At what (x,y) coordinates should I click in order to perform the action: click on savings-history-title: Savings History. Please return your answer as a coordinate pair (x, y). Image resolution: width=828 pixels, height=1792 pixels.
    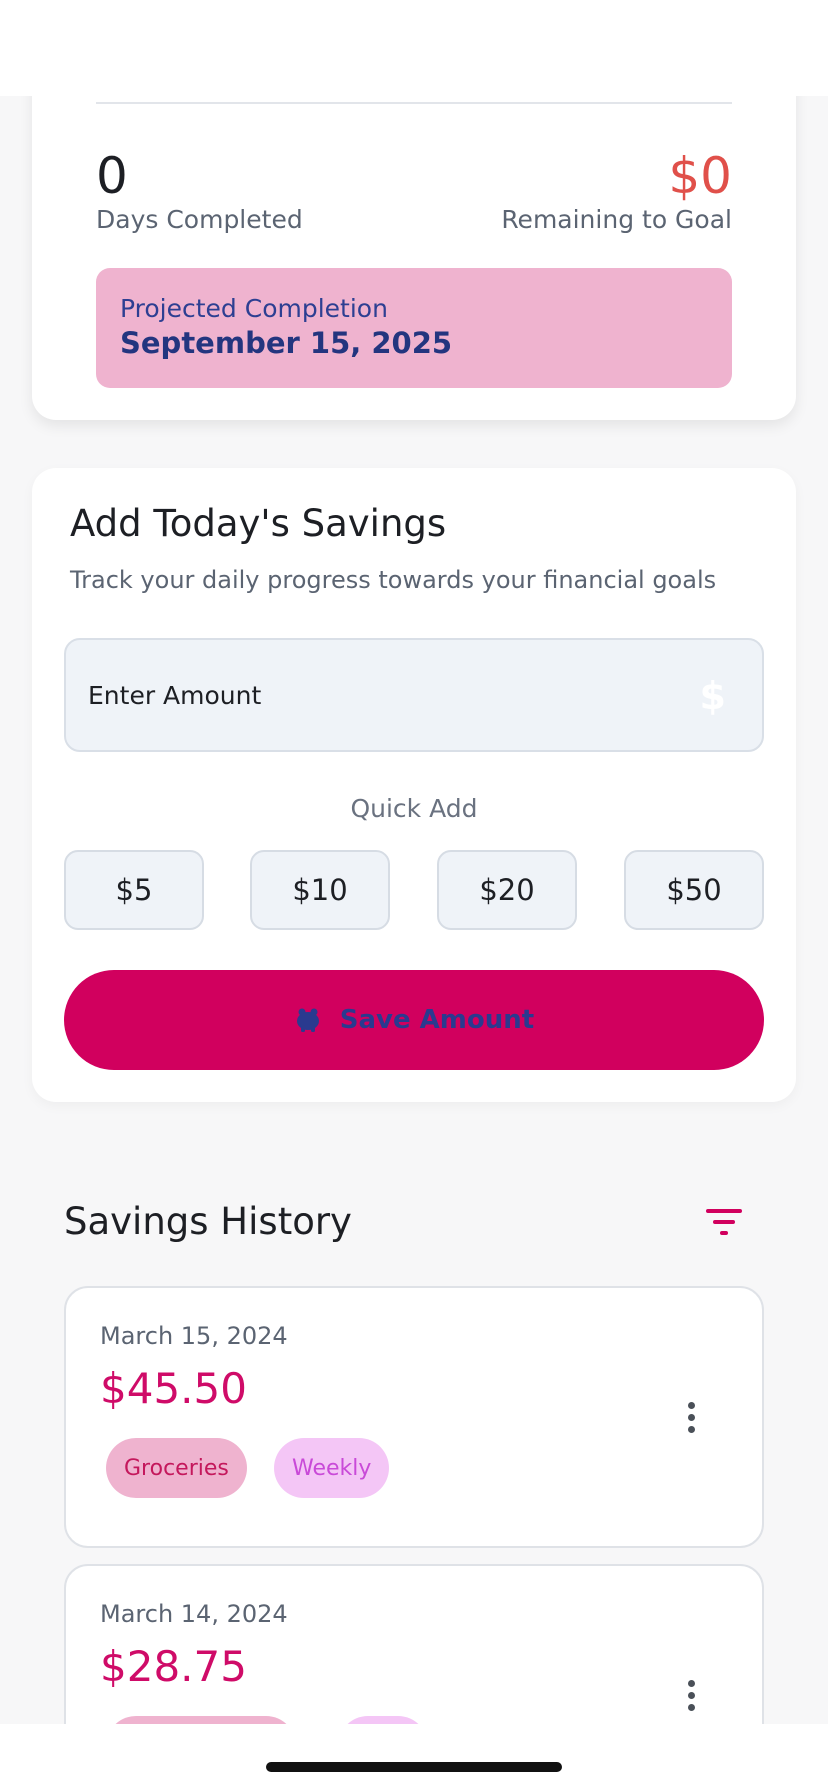
    Looking at the image, I should click on (208, 1221).